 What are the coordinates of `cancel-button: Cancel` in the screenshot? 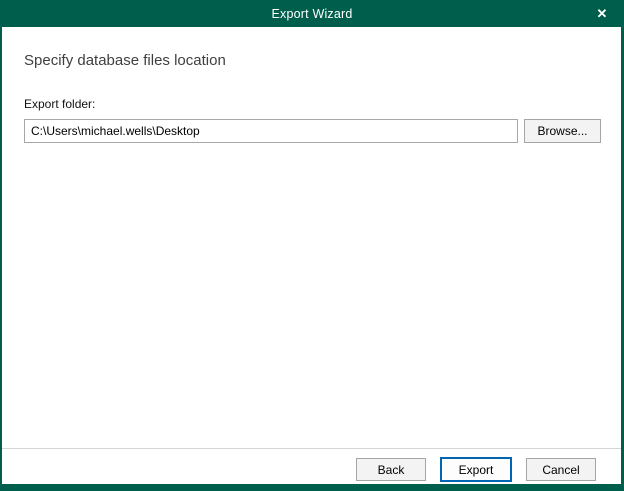 It's located at (561, 469).